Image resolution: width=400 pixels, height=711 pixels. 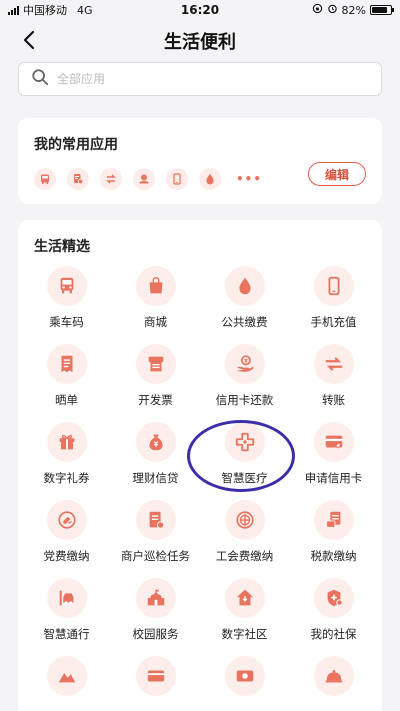 What do you see at coordinates (155, 634) in the screenshot?
I see `grid-item-label: 校园服务` at bounding box center [155, 634].